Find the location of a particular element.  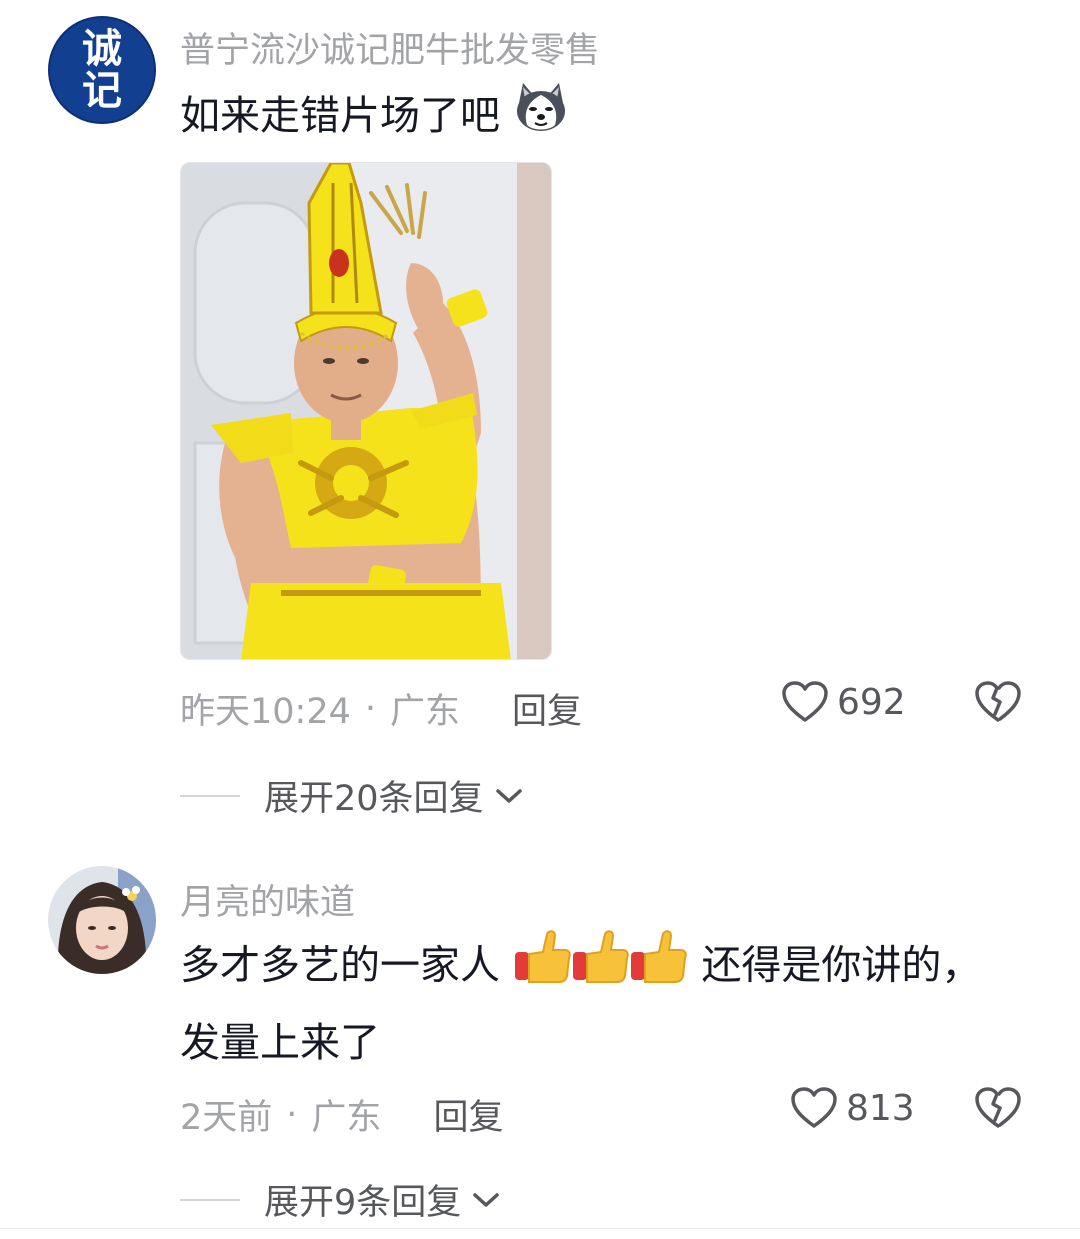

comment-text: 还得是你讲的， is located at coordinates (841, 965).